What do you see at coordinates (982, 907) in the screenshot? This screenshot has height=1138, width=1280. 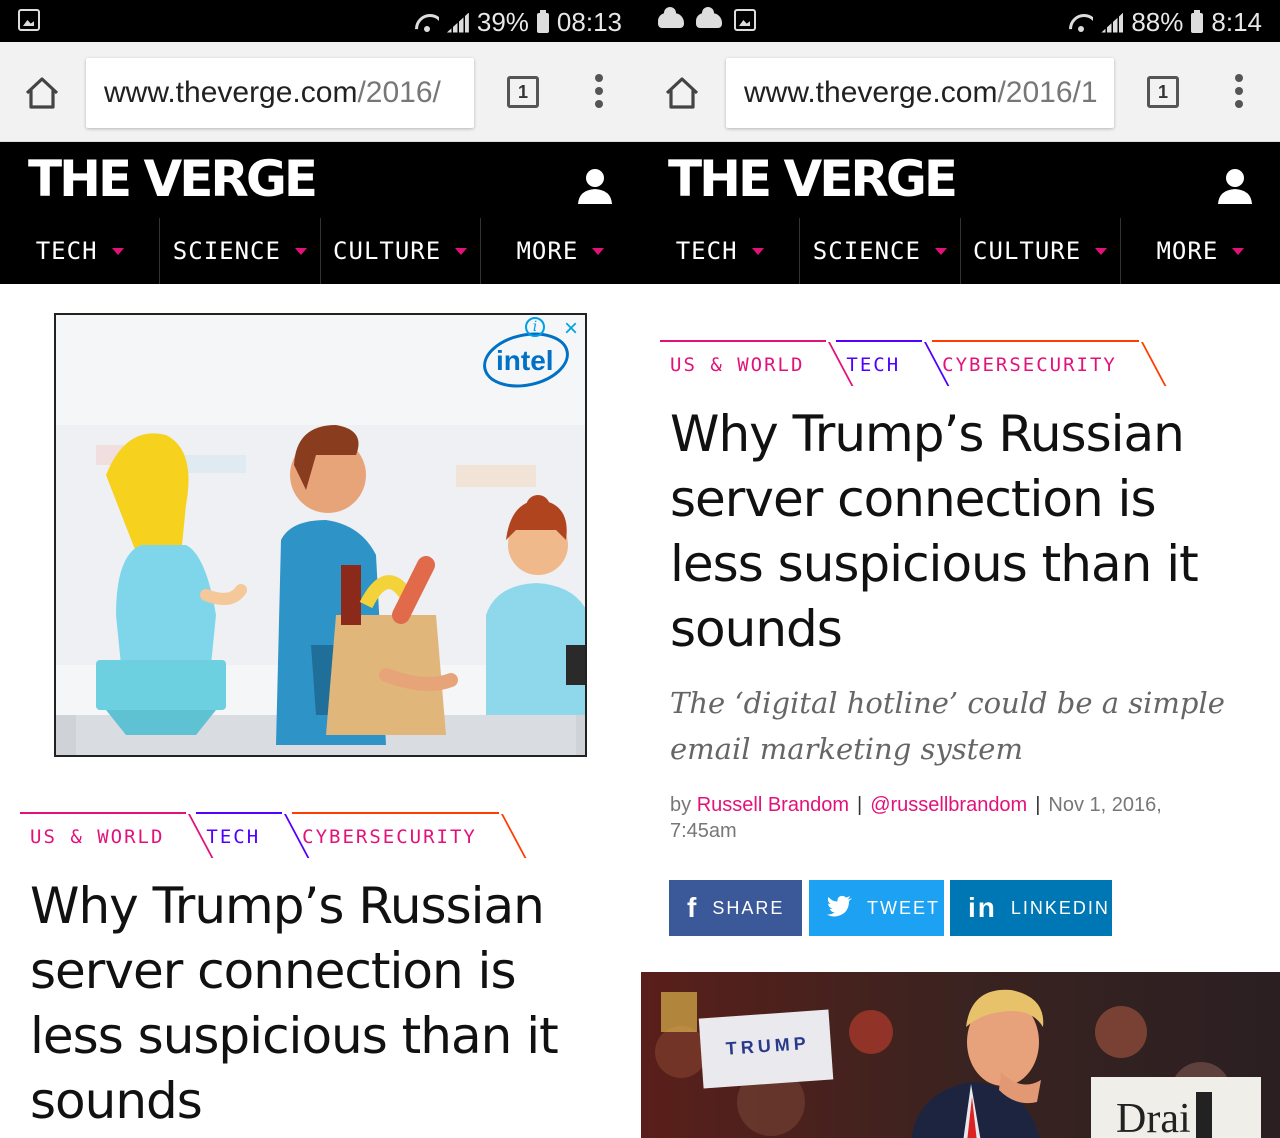 I see `linkedin-icon: in` at bounding box center [982, 907].